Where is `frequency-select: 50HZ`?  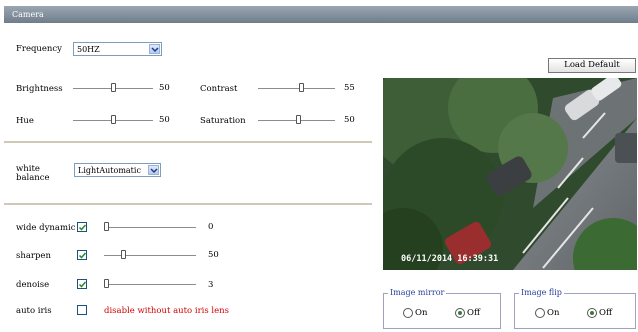 frequency-select: 50HZ is located at coordinates (117, 49).